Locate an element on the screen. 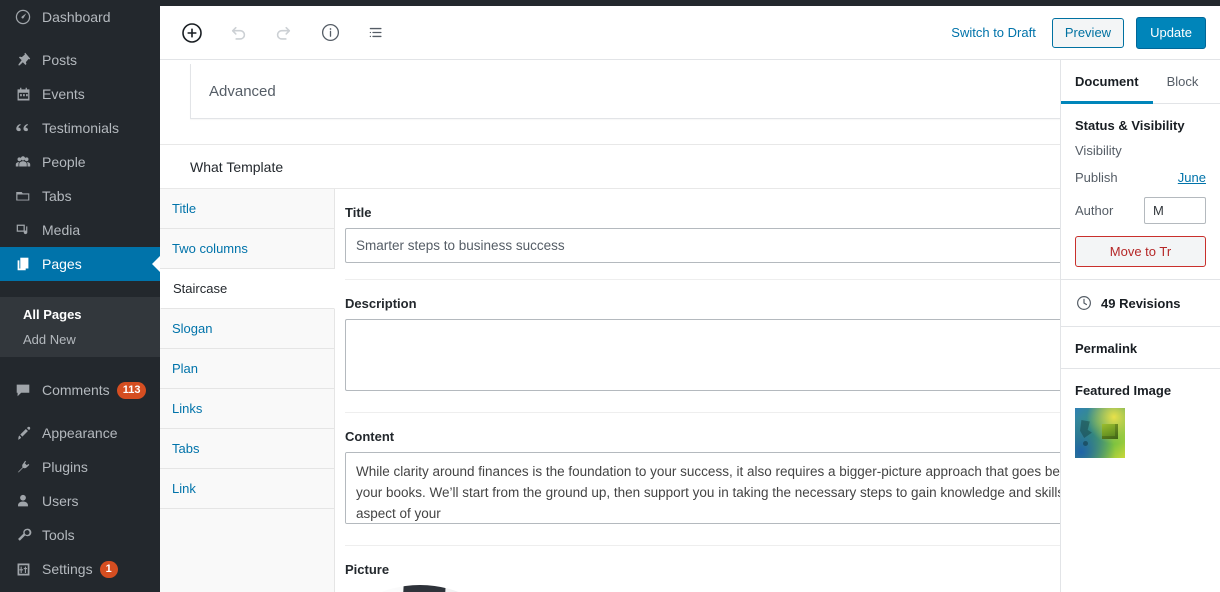  status-visibility-heading: Status & Visibility is located at coordinates (1130, 125).